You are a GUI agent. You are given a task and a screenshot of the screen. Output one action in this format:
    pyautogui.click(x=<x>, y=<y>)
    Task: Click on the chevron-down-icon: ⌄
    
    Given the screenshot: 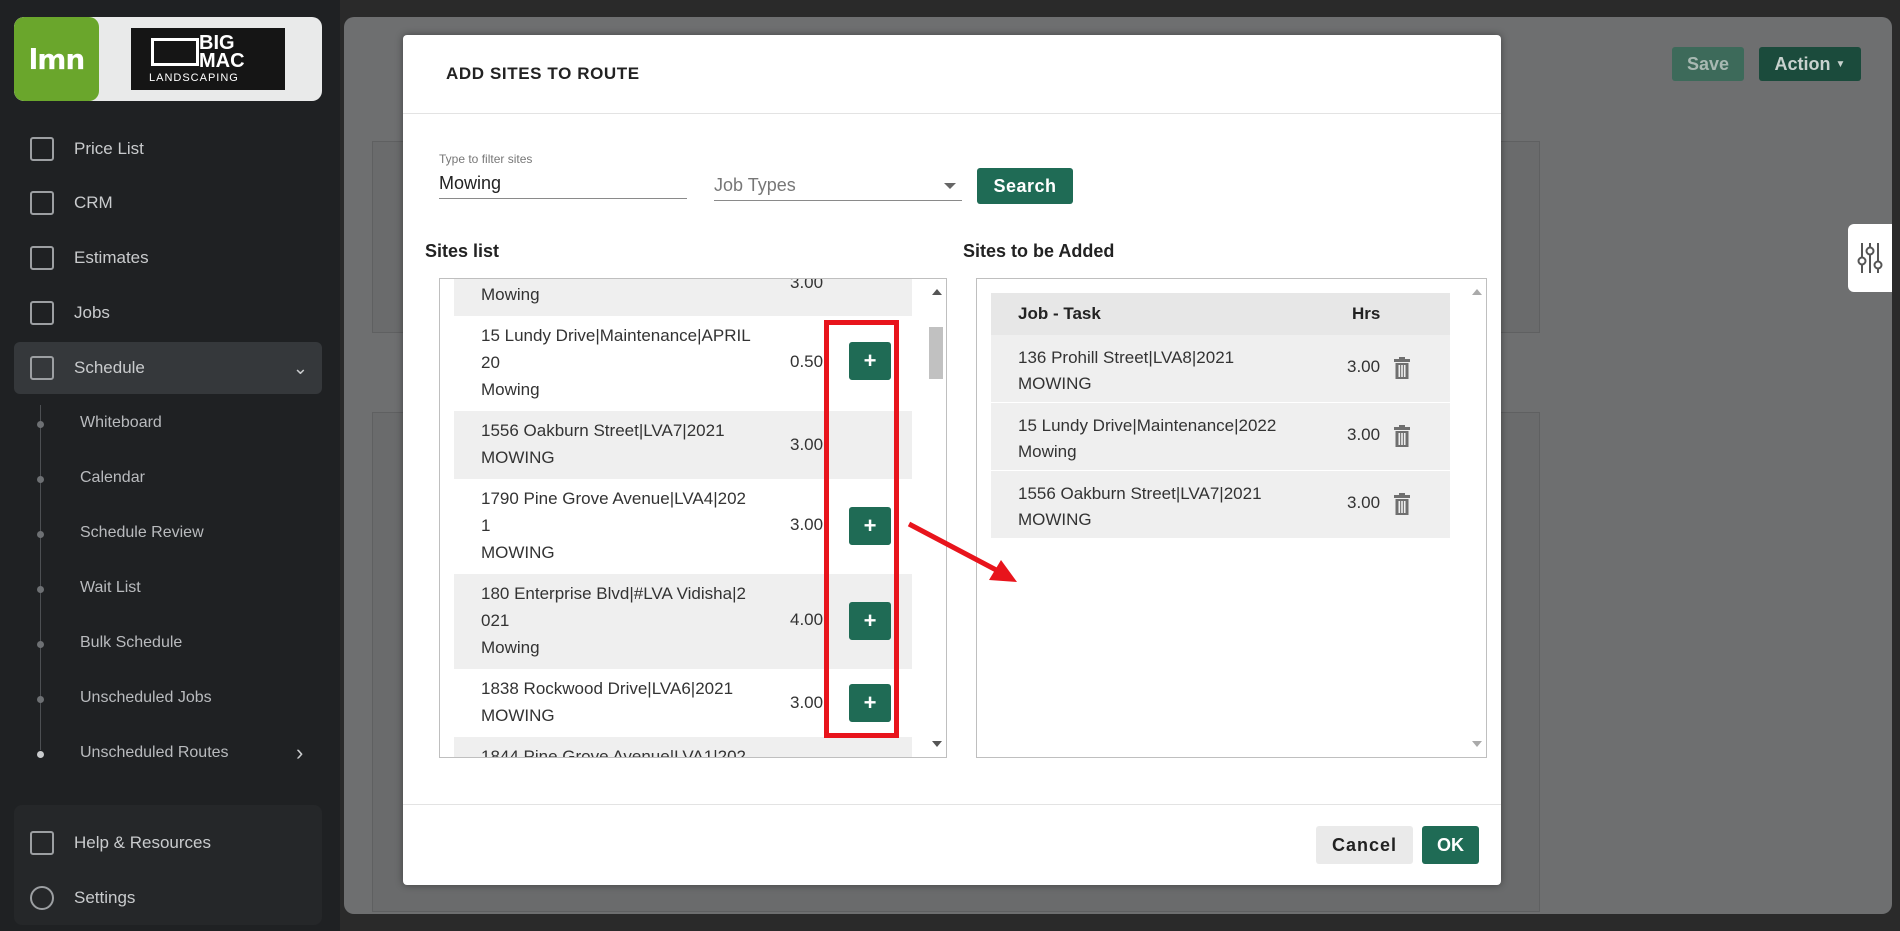 What is the action you would take?
    pyautogui.click(x=300, y=367)
    